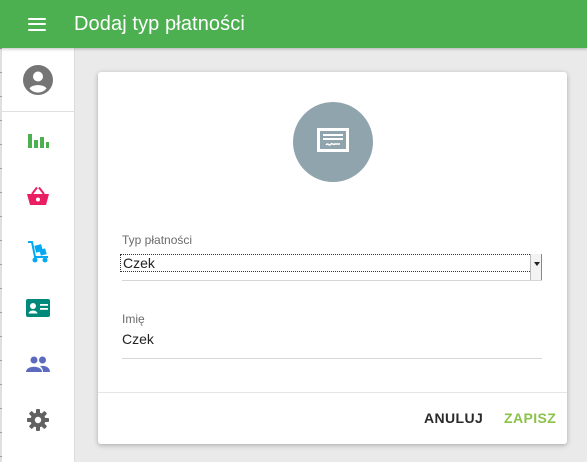 The height and width of the screenshot is (462, 587). What do you see at coordinates (159, 23) in the screenshot?
I see `page-title: Dodaj typ płatności` at bounding box center [159, 23].